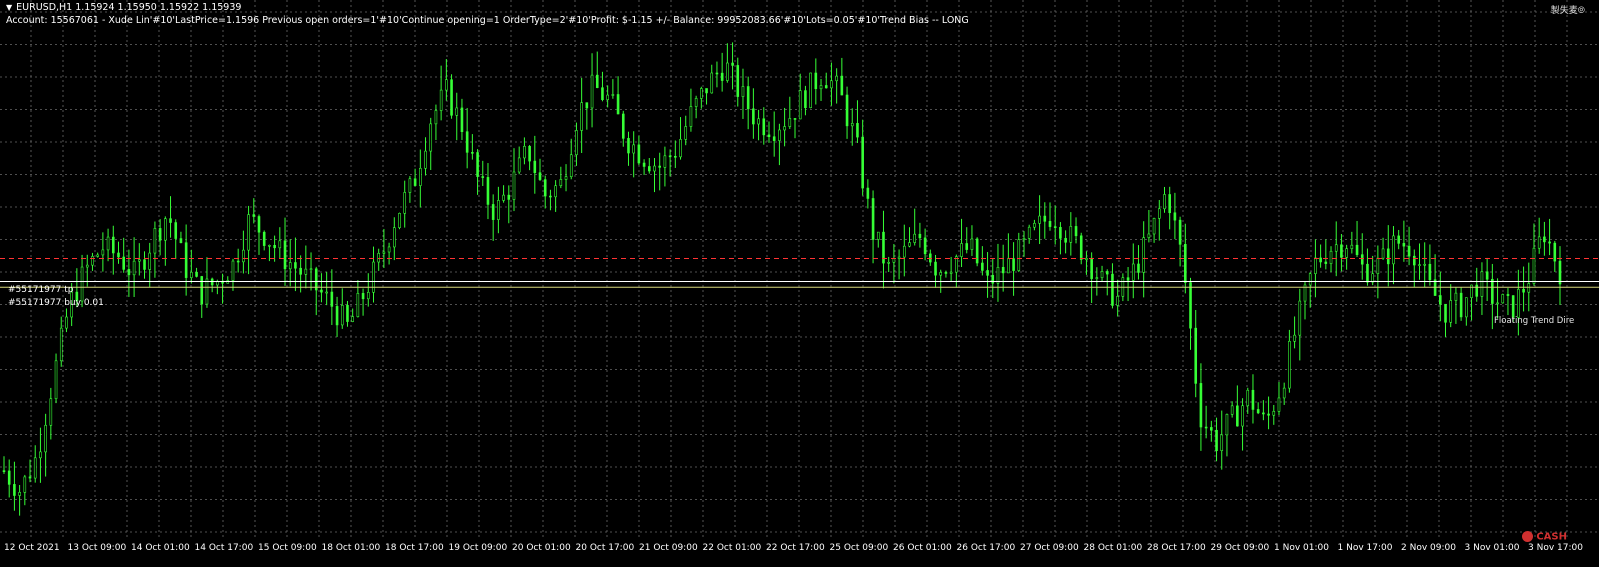  What do you see at coordinates (1240, 548) in the screenshot?
I see `time-tick-label: 29 Oct 09:00` at bounding box center [1240, 548].